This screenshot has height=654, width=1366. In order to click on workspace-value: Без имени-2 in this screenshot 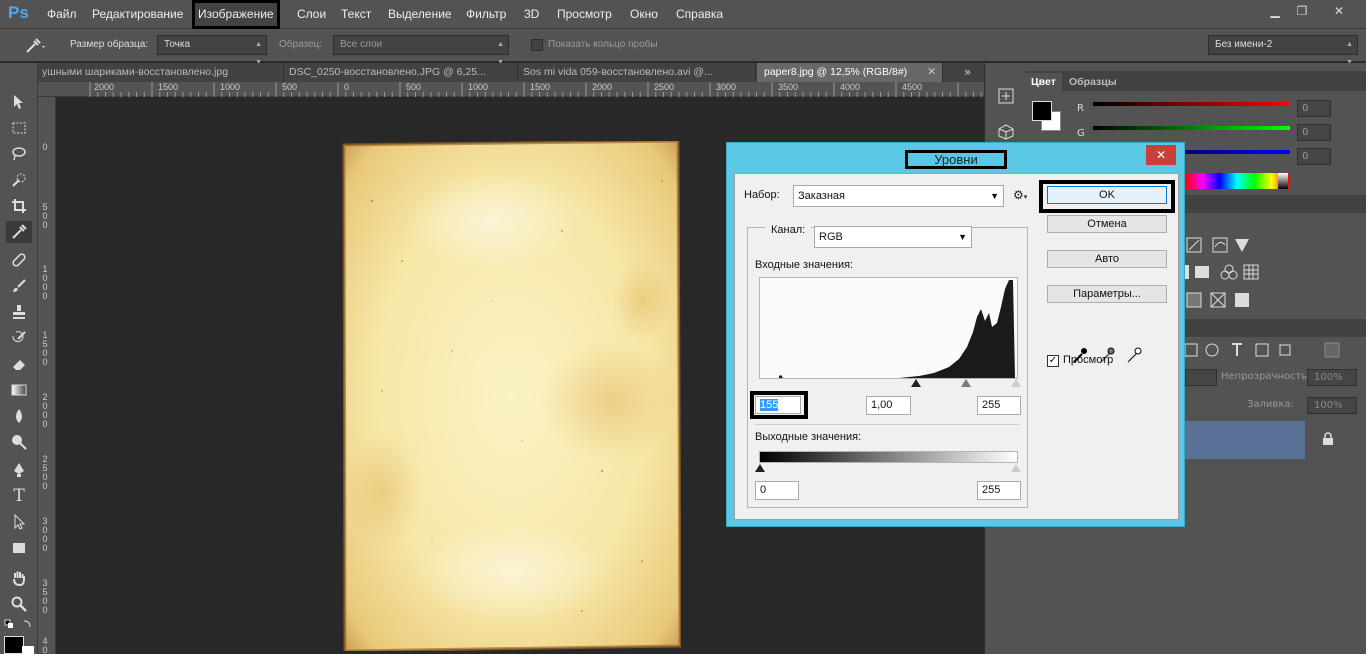, I will do `click(1244, 44)`.